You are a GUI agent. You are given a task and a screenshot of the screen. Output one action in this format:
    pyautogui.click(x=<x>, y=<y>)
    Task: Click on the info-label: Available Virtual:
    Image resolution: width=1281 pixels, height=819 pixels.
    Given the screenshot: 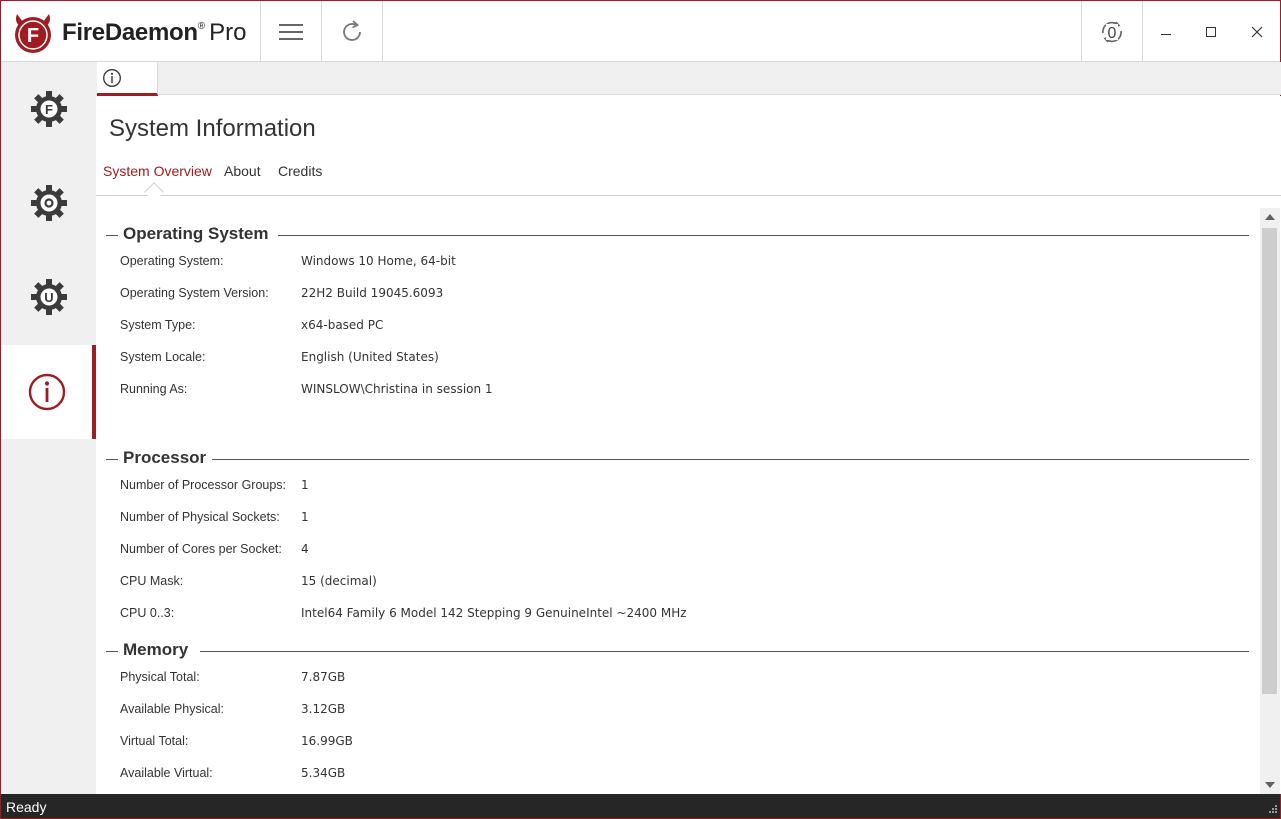 What is the action you would take?
    pyautogui.click(x=166, y=773)
    